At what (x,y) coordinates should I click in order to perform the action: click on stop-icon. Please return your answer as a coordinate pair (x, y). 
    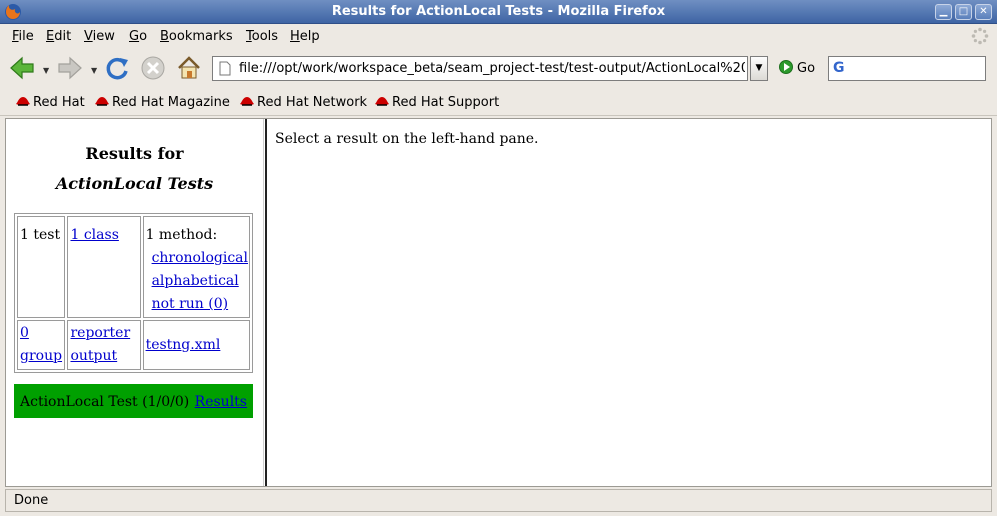
    Looking at the image, I should click on (153, 68).